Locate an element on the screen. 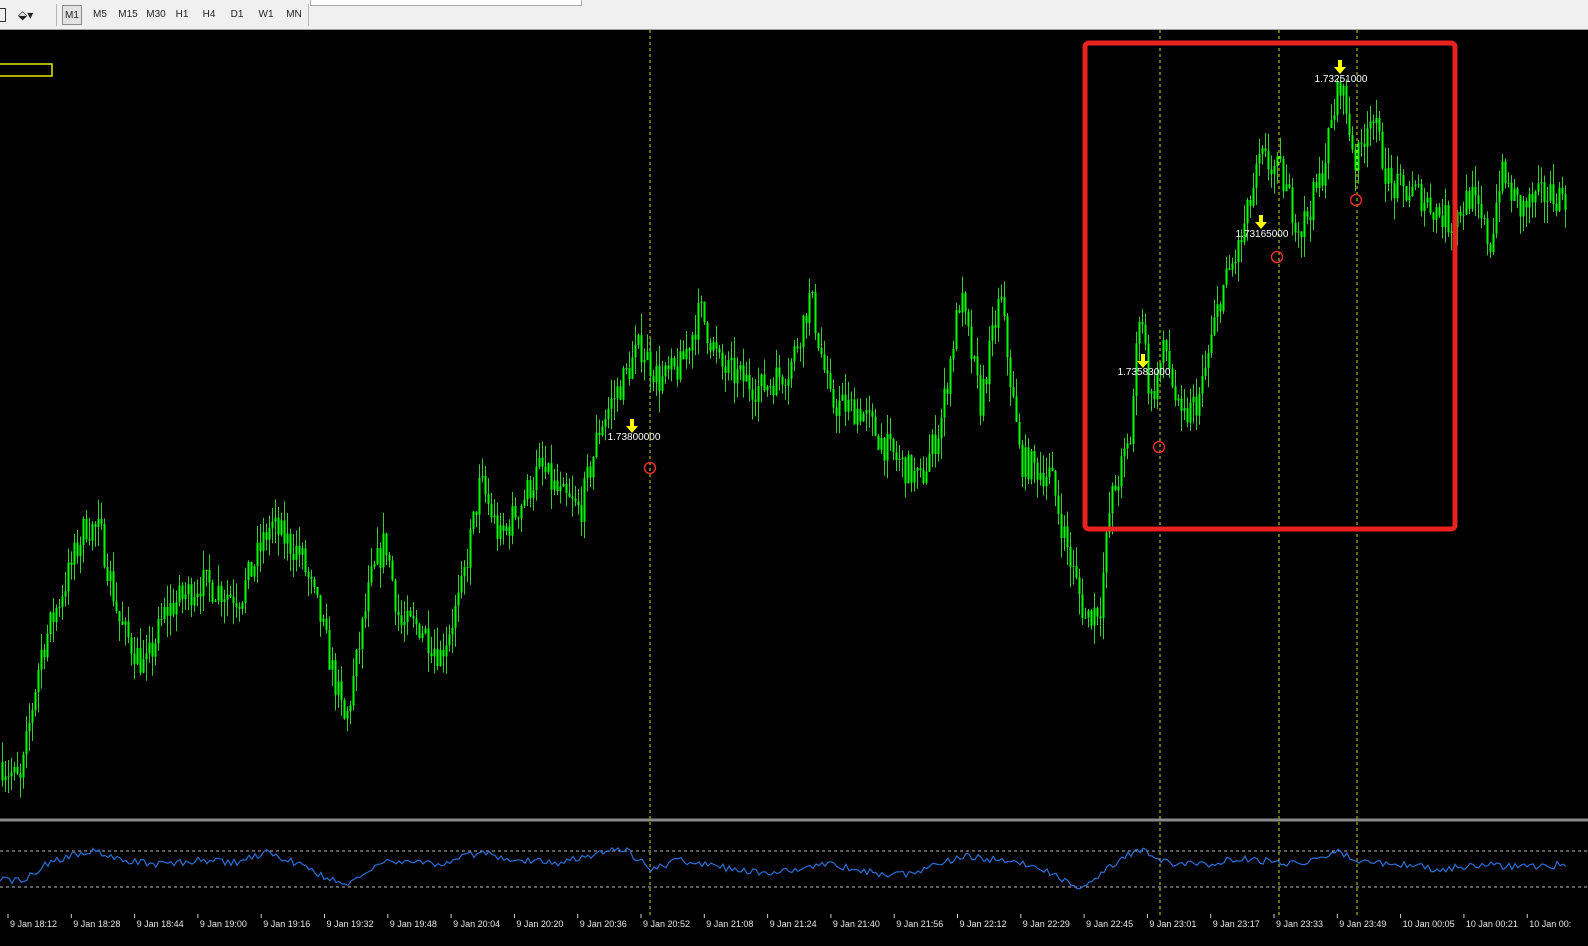 The height and width of the screenshot is (946, 1588). panel-edge-icon is located at coordinates (3, 15).